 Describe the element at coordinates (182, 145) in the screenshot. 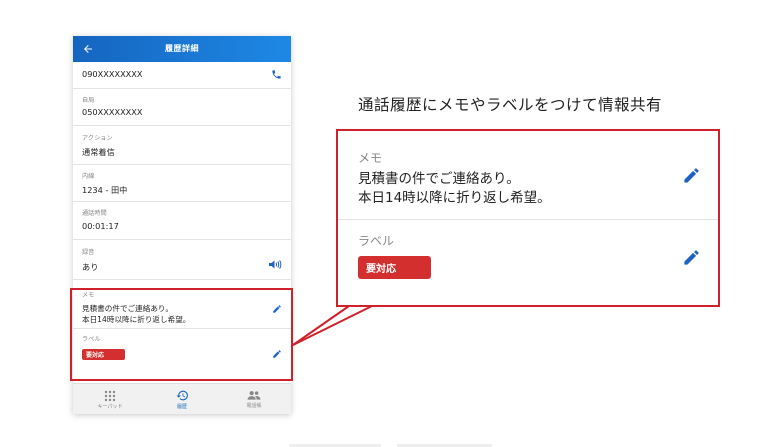

I see `detail-action: アクション 通常着信` at that location.